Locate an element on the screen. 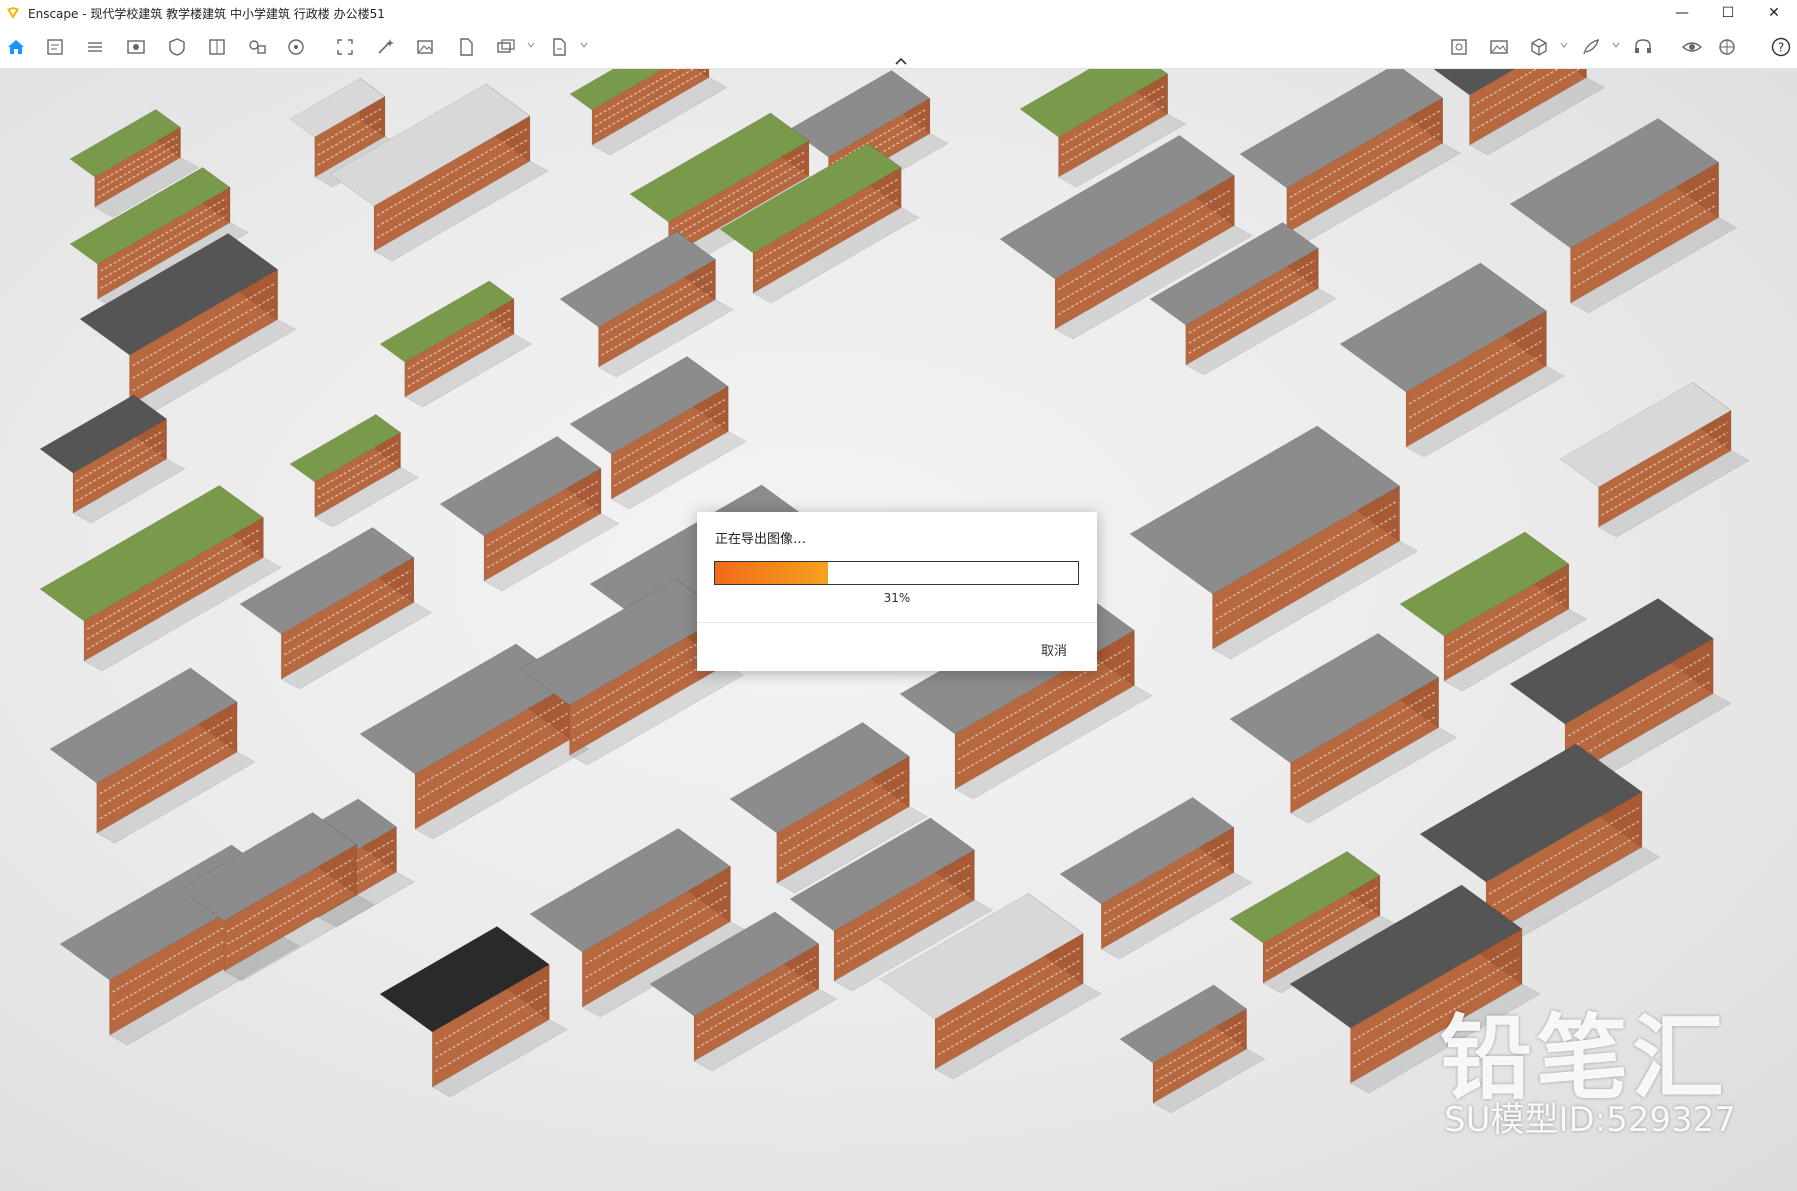 The image size is (1797, 1191). export-progress-dialog: 正在导出图像… 31% 取消 is located at coordinates (897, 591).